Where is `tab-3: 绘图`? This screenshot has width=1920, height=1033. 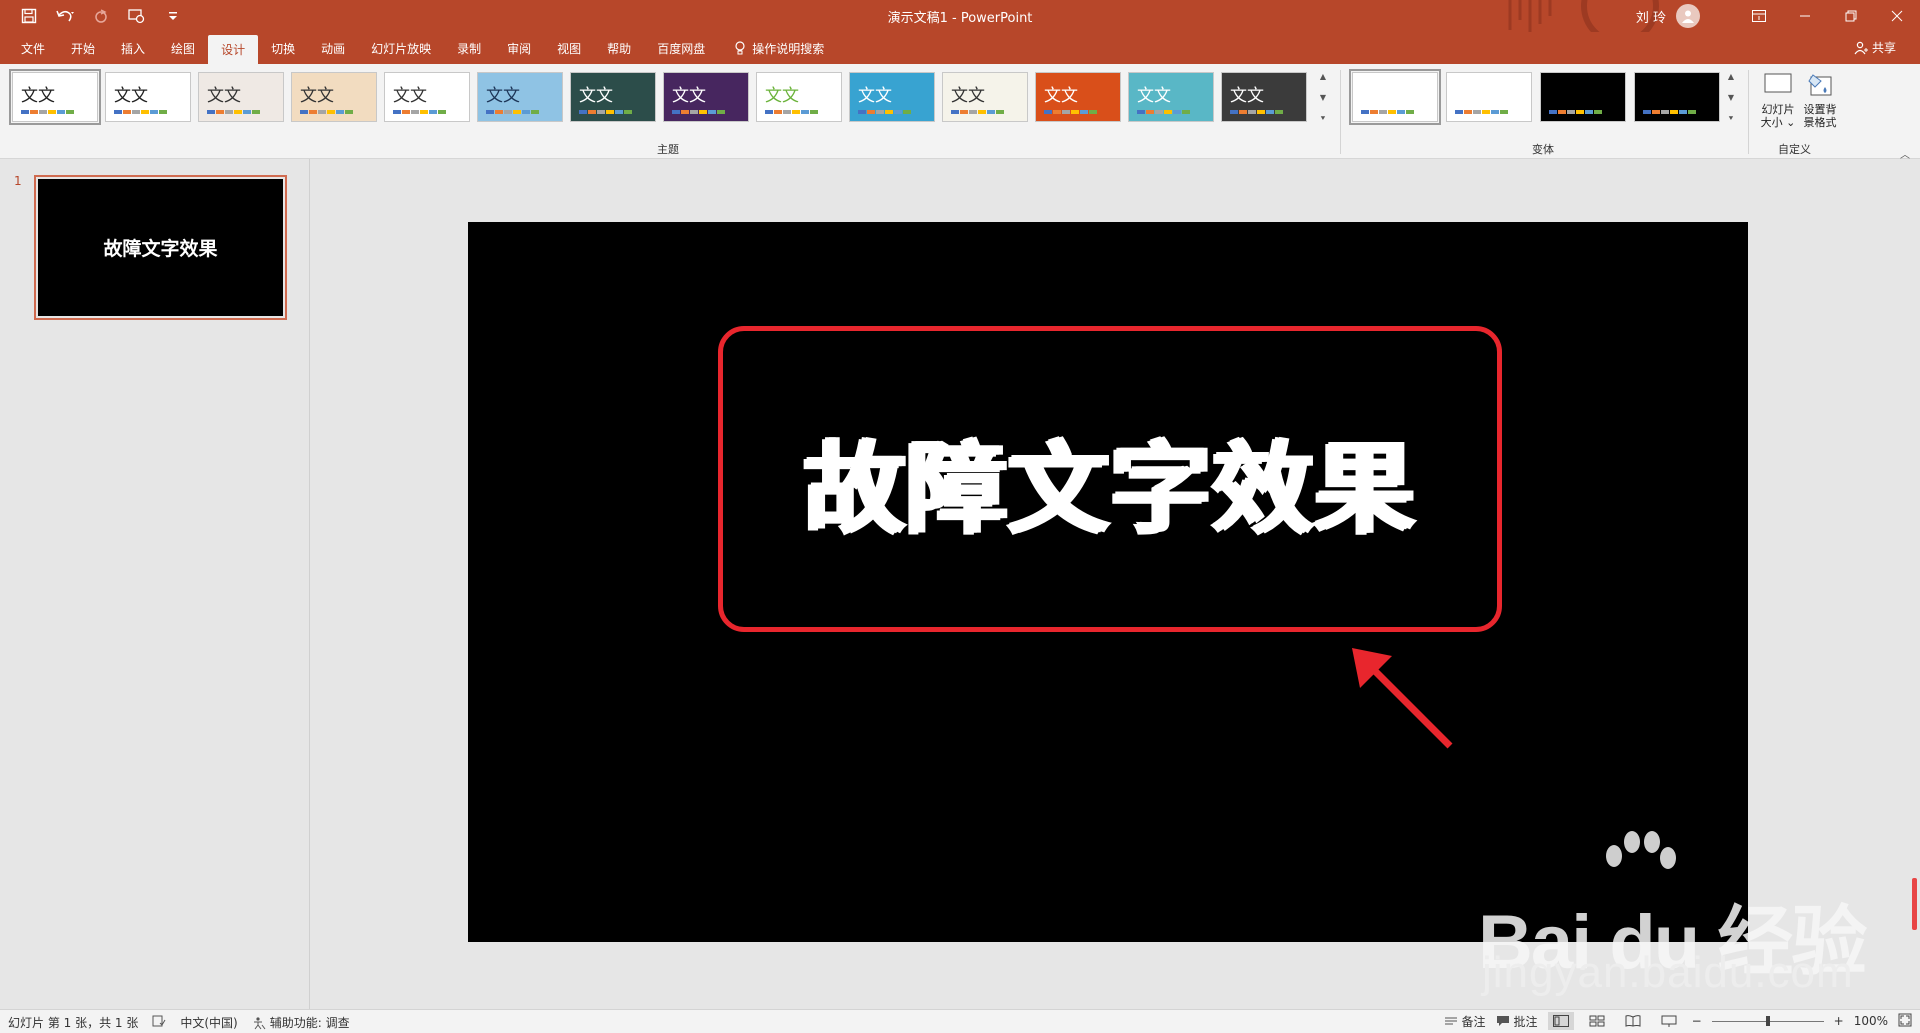
tab-3: 绘图 is located at coordinates (183, 48).